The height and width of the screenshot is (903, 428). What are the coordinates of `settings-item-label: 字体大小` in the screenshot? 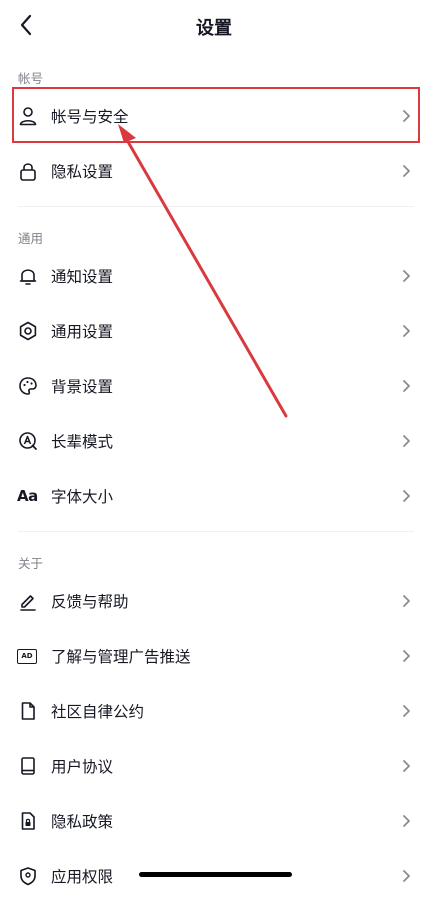 It's located at (82, 497).